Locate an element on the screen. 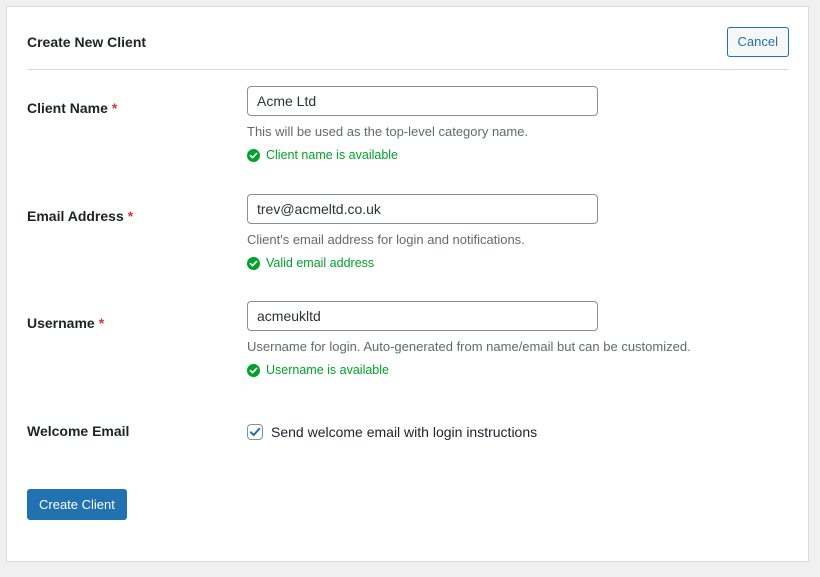  email-status-text: Valid email address is located at coordinates (320, 263).